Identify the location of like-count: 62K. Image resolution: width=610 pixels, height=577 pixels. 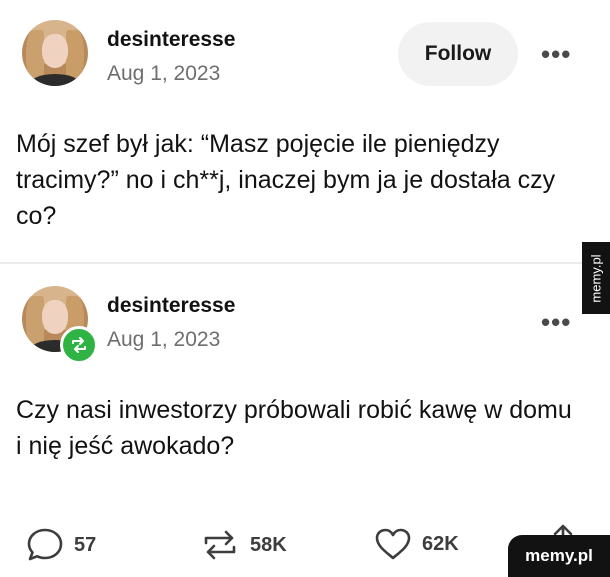
(440, 543).